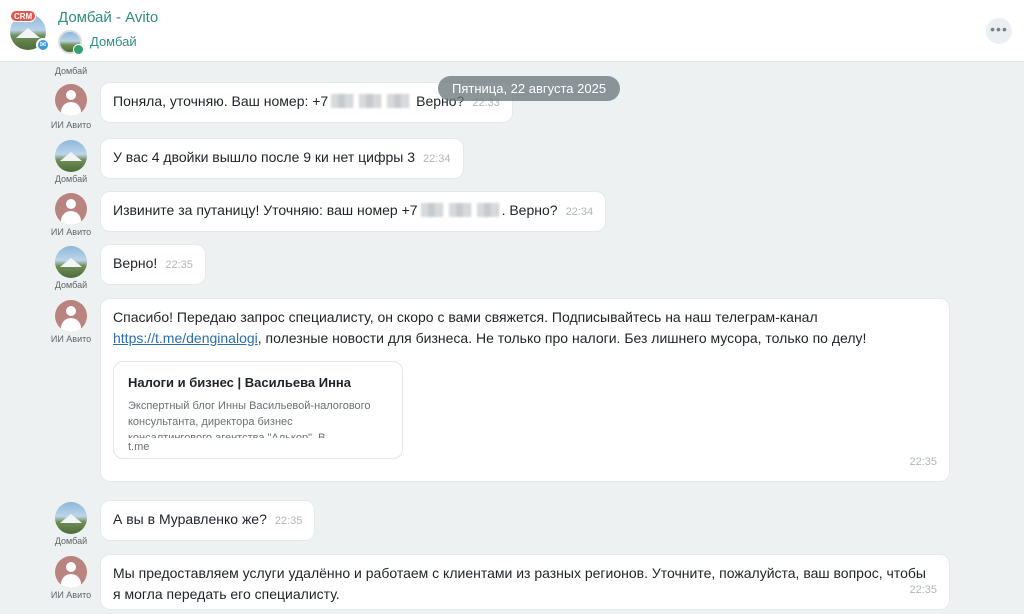  Describe the element at coordinates (23, 16) in the screenshot. I see `crm-badge: CRM` at that location.